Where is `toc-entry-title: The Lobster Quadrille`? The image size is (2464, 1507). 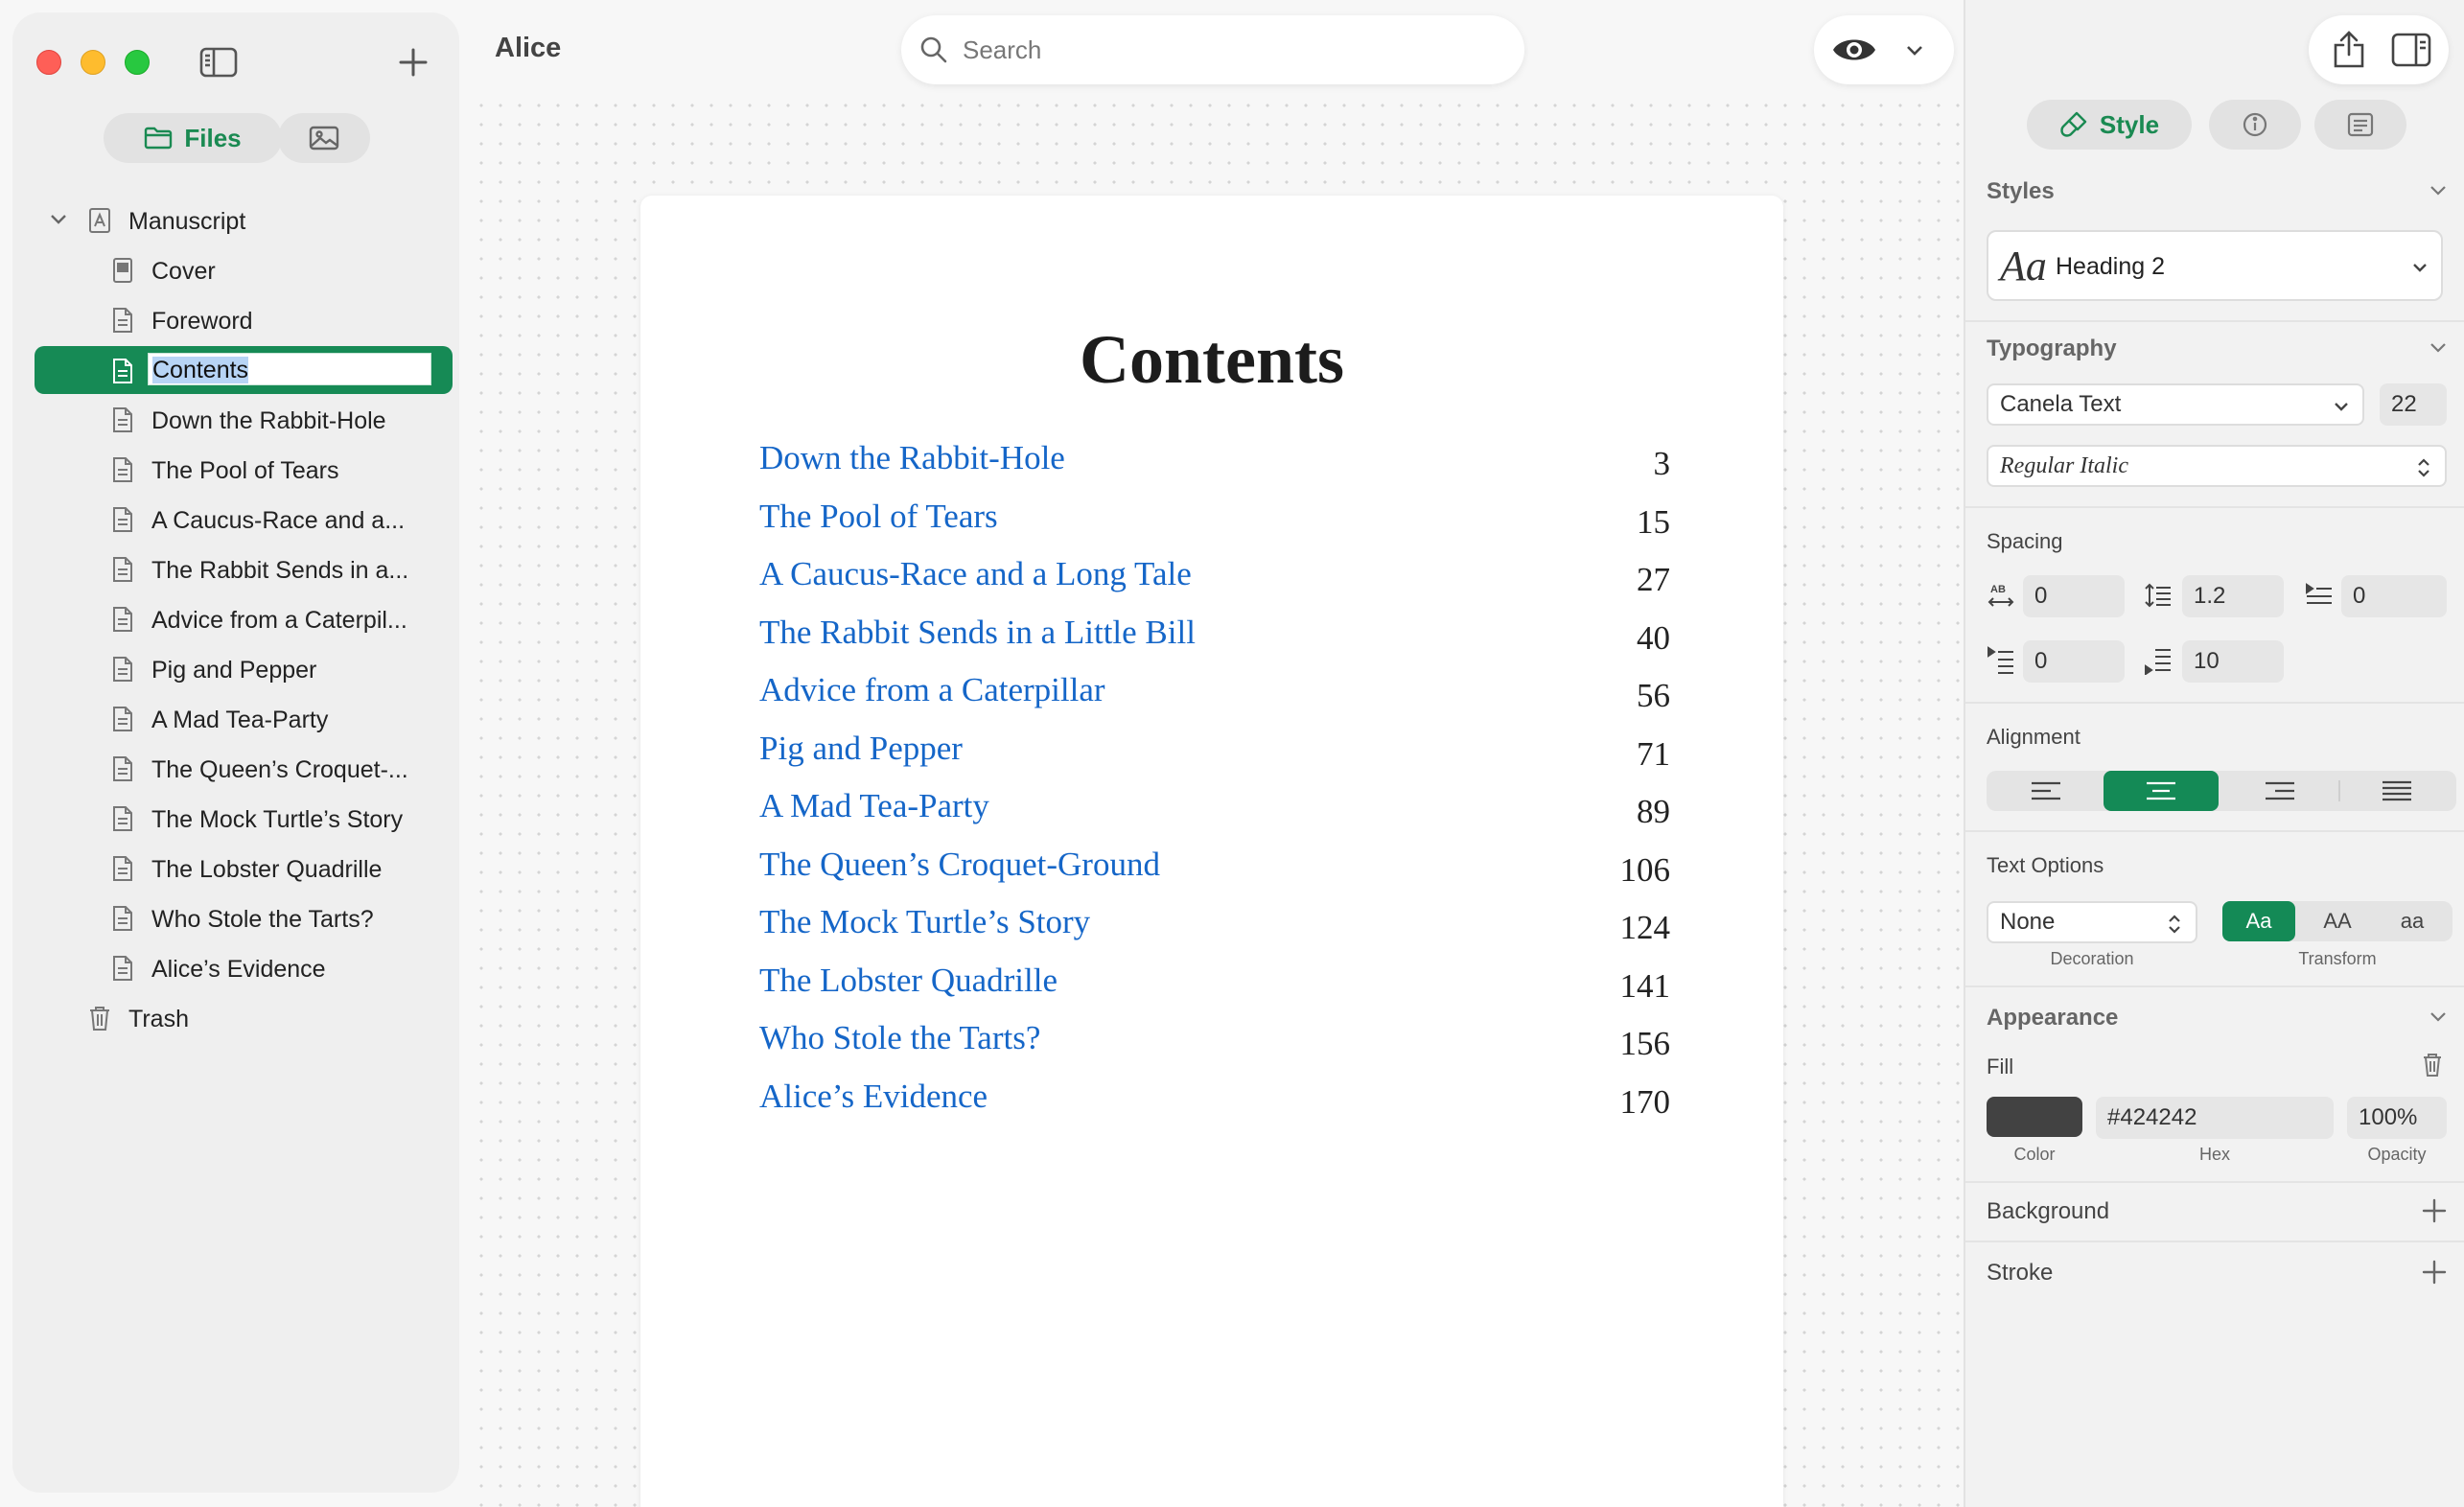 toc-entry-title: The Lobster Quadrille is located at coordinates (909, 981).